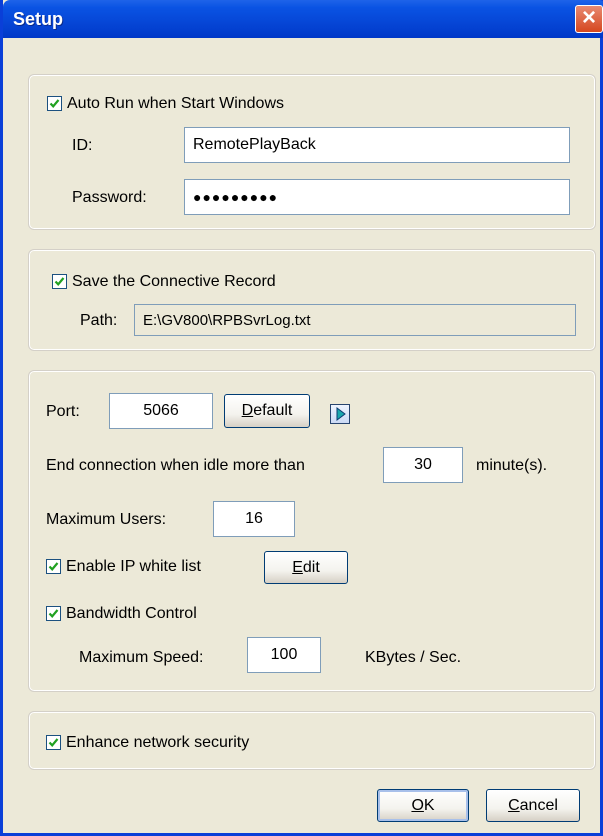 This screenshot has width=603, height=836. What do you see at coordinates (254, 144) in the screenshot?
I see `id-value: RemotePlayBack` at bounding box center [254, 144].